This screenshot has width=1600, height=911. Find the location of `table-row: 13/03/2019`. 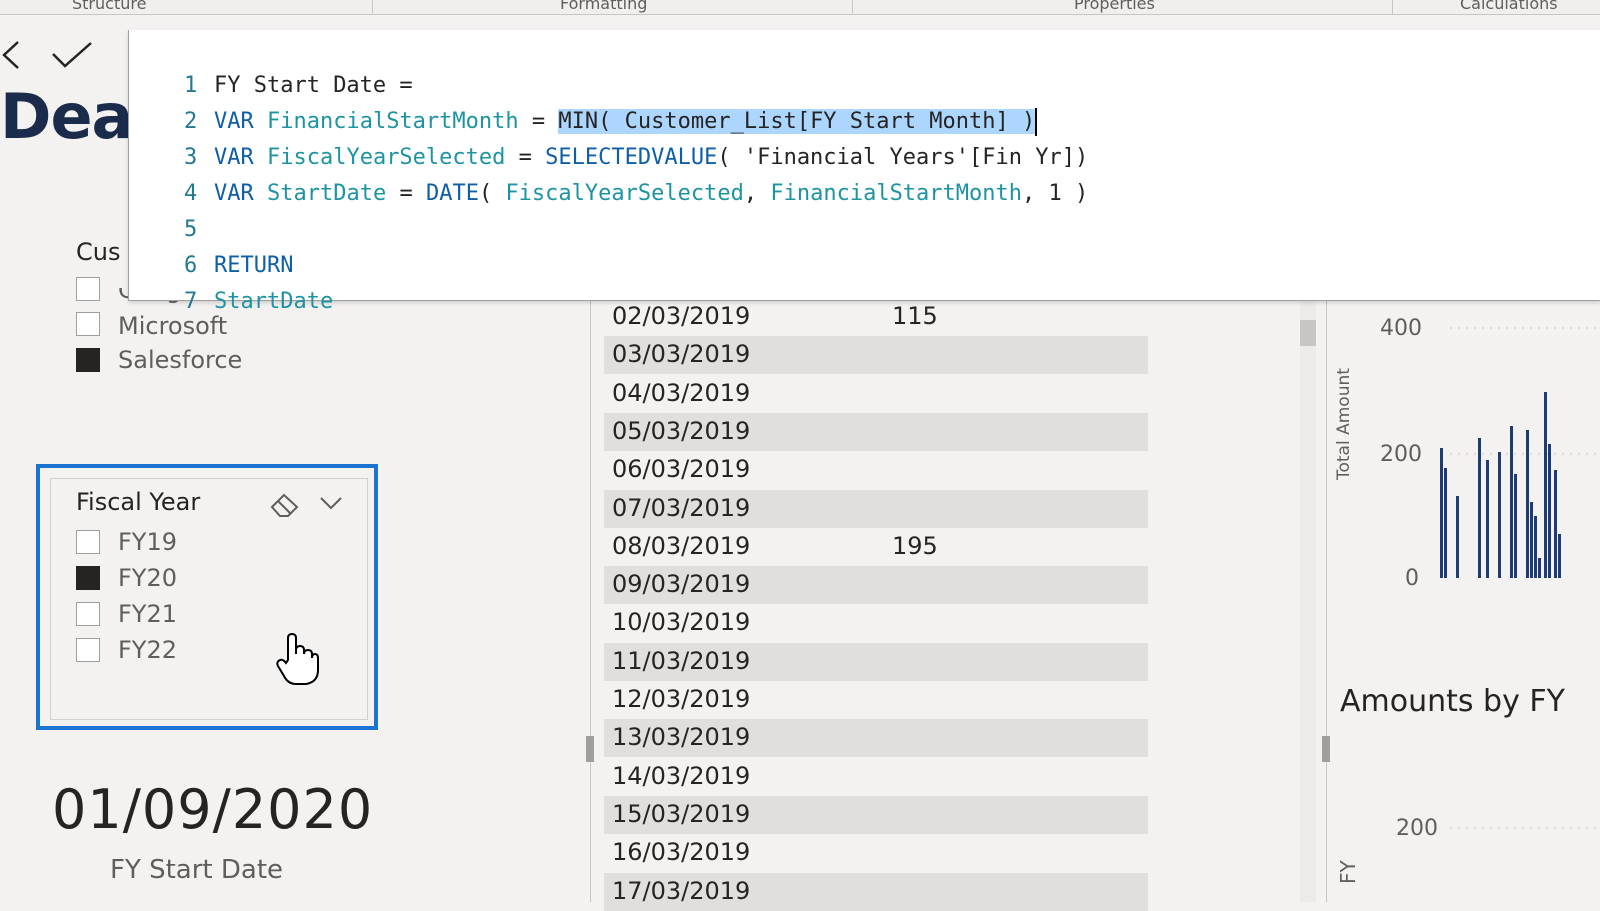

table-row: 13/03/2019 is located at coordinates (876, 738).